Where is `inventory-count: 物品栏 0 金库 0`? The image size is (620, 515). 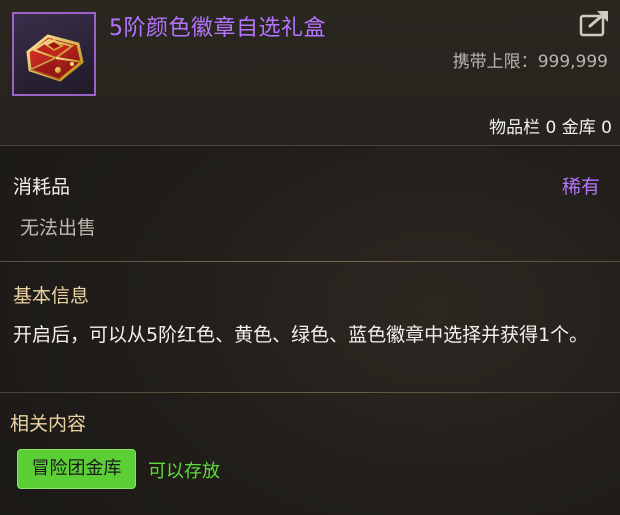
inventory-count: 物品栏 0 金库 0 is located at coordinates (550, 128).